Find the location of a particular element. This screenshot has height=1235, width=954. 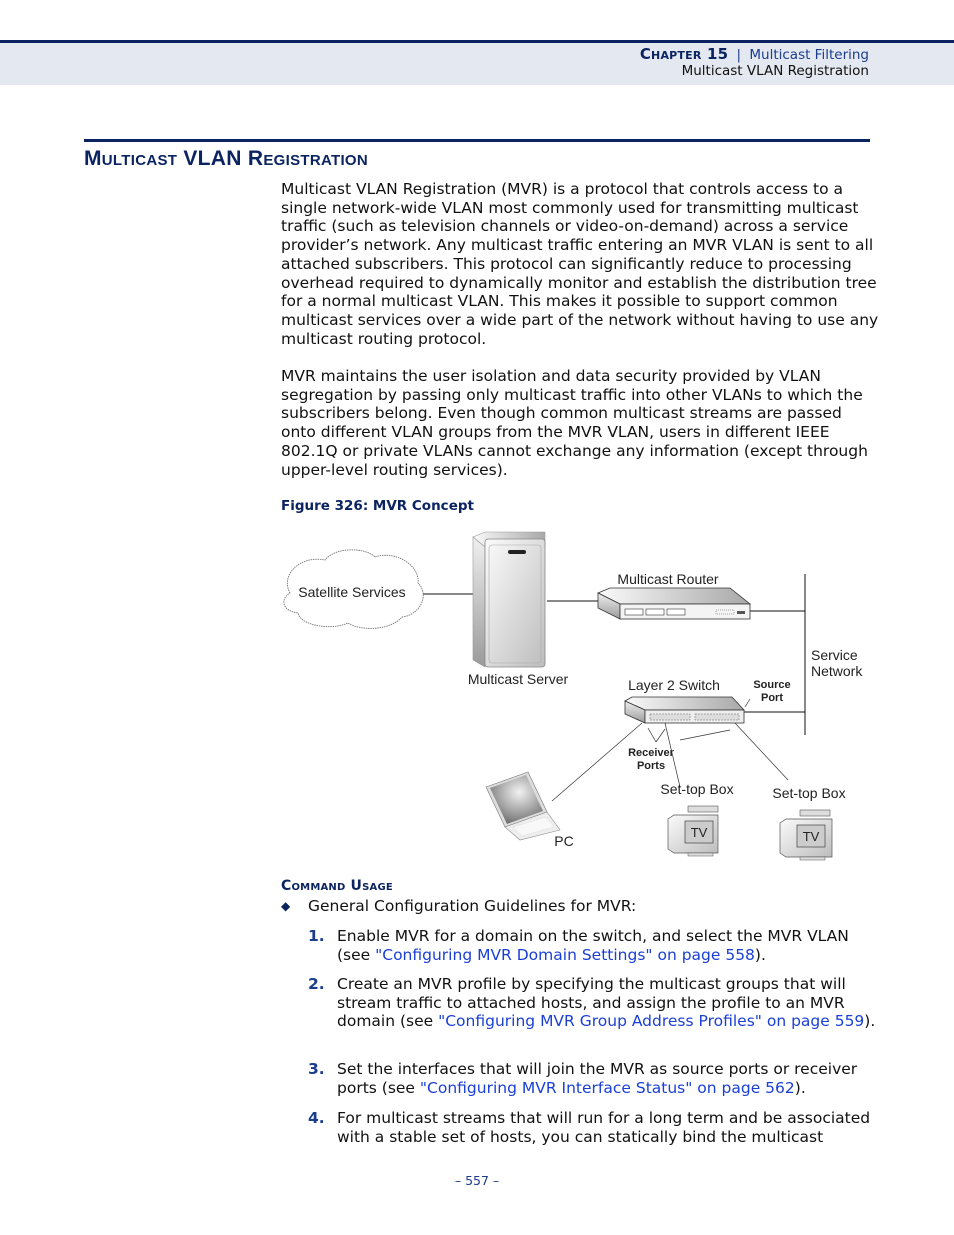

receiver-ports-label-2: Ports is located at coordinates (651, 766).